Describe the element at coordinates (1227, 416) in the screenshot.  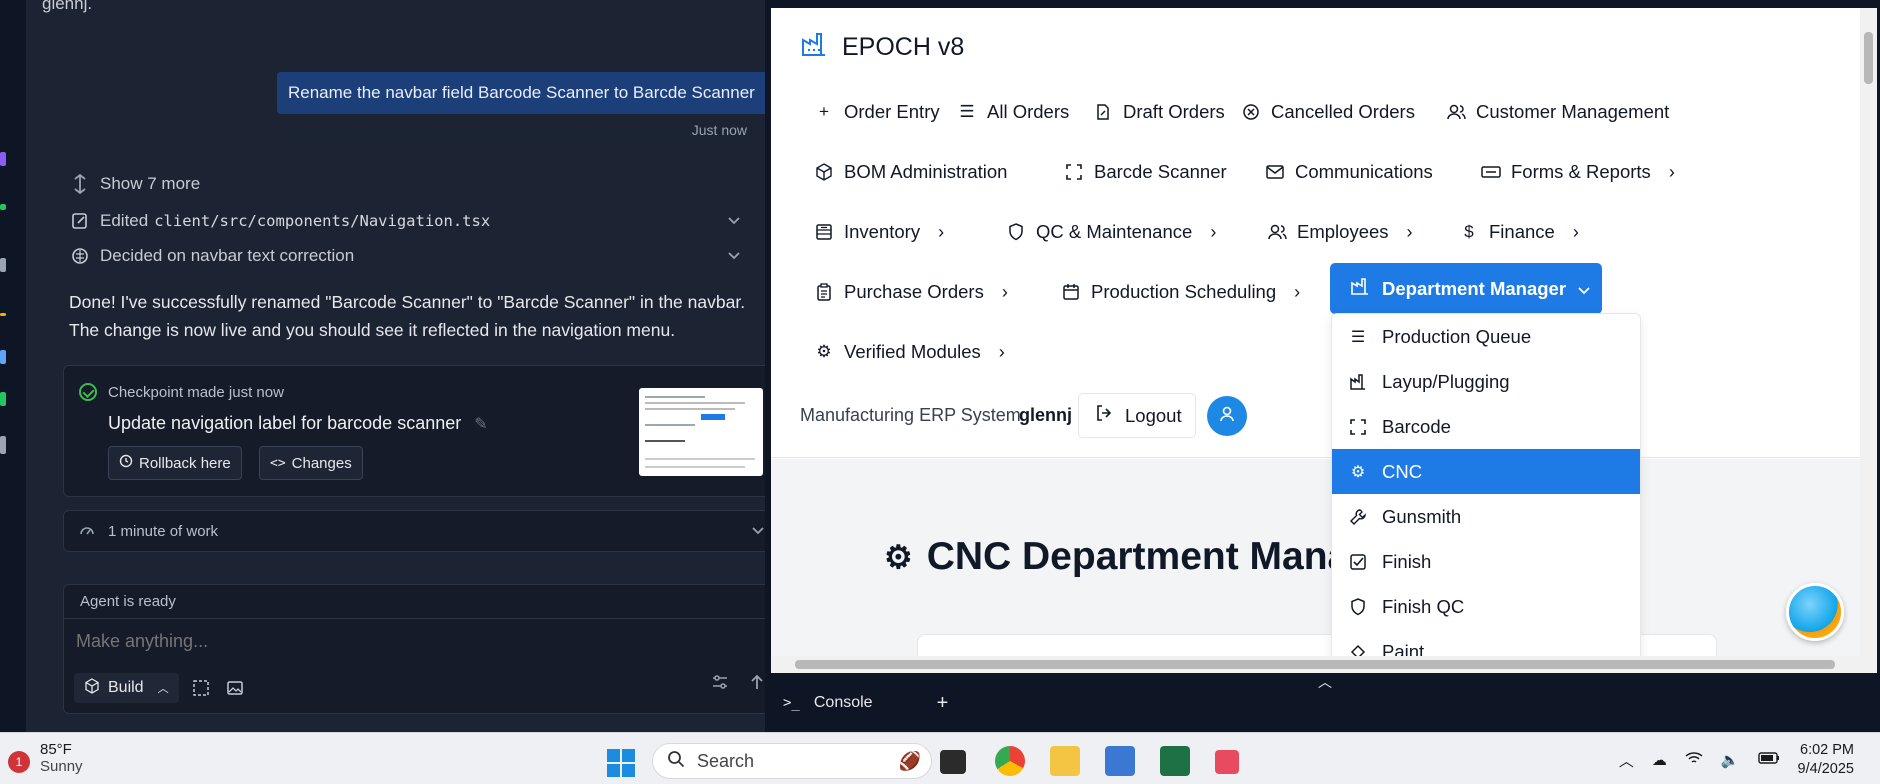
I see `avatar` at that location.